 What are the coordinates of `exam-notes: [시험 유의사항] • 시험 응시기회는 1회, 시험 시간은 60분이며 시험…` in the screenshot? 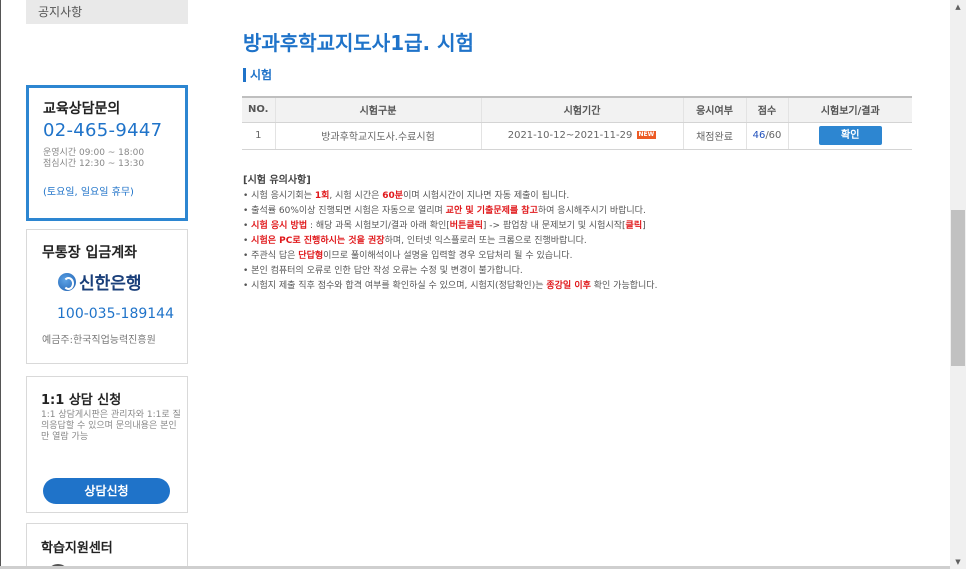 It's located at (450, 233).